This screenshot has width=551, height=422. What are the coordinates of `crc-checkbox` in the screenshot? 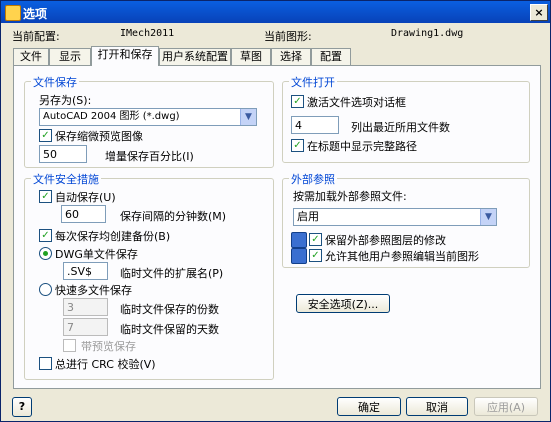 It's located at (45, 363).